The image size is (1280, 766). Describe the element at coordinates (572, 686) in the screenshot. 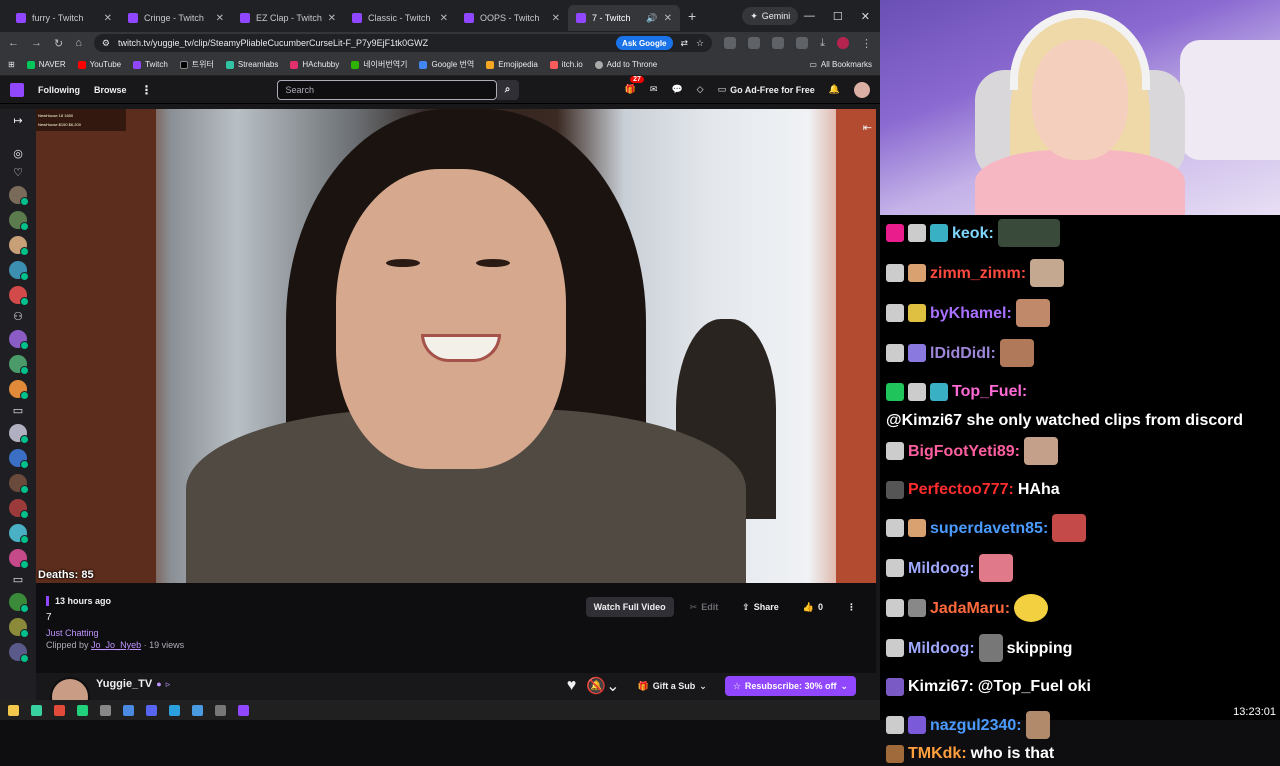

I see `follow-heart-icon: ♥` at that location.